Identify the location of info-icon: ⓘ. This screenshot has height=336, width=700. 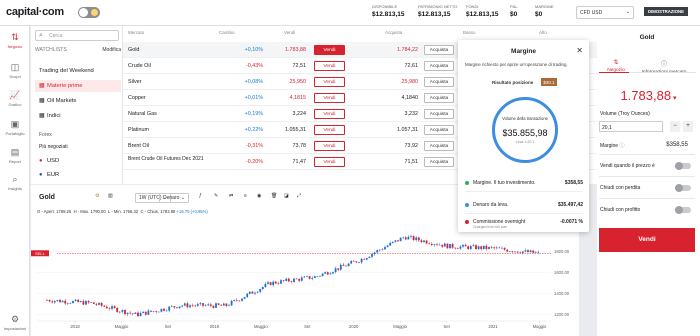
(621, 146).